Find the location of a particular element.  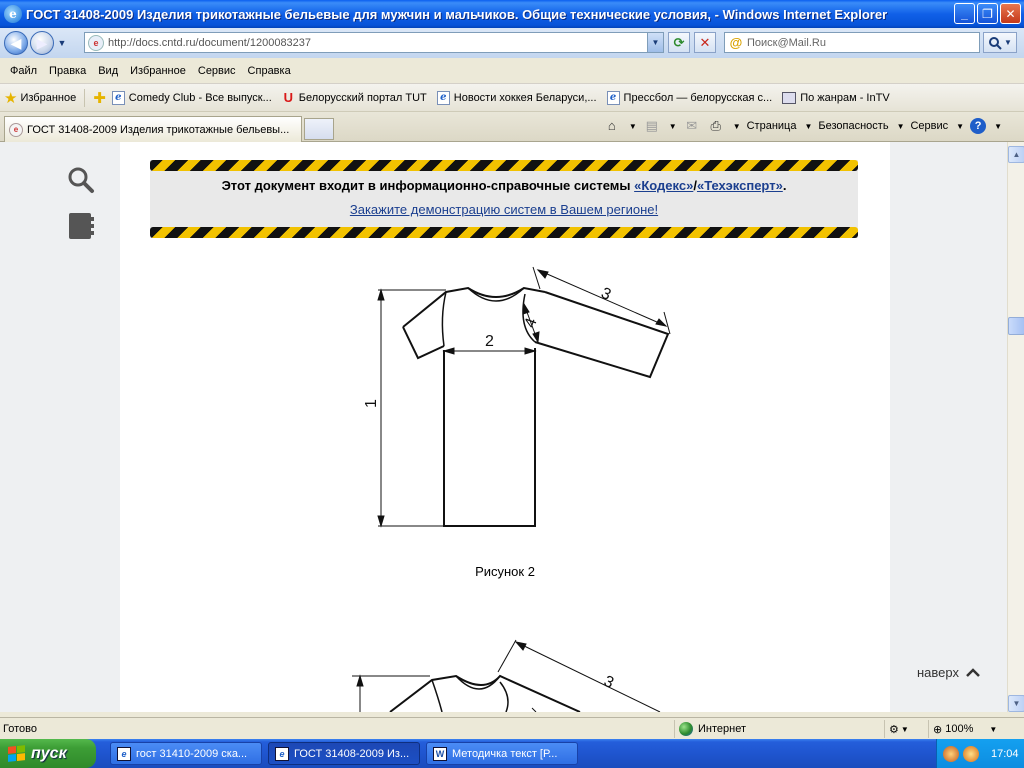

system-tray: 17:04 is located at coordinates (980, 753).